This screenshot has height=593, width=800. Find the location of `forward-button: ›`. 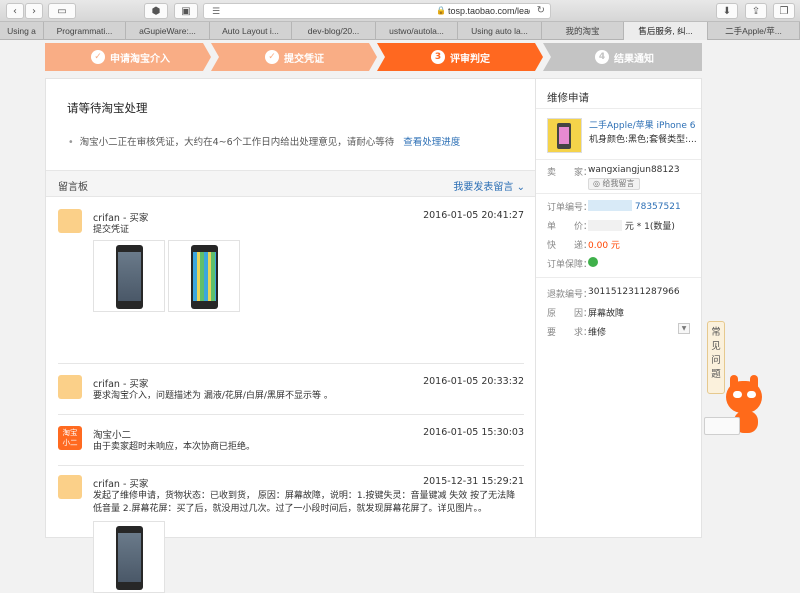

forward-button: › is located at coordinates (34, 11).